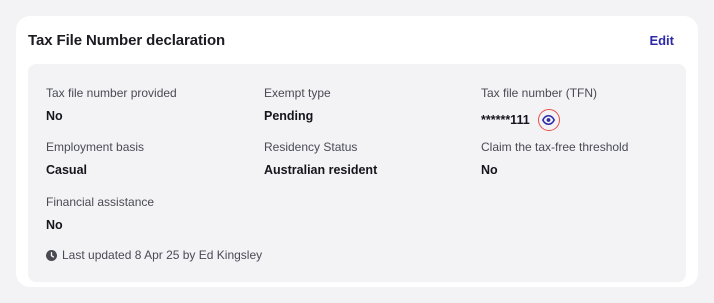 The image size is (714, 303). Describe the element at coordinates (51, 255) in the screenshot. I see `clock-icon` at that location.